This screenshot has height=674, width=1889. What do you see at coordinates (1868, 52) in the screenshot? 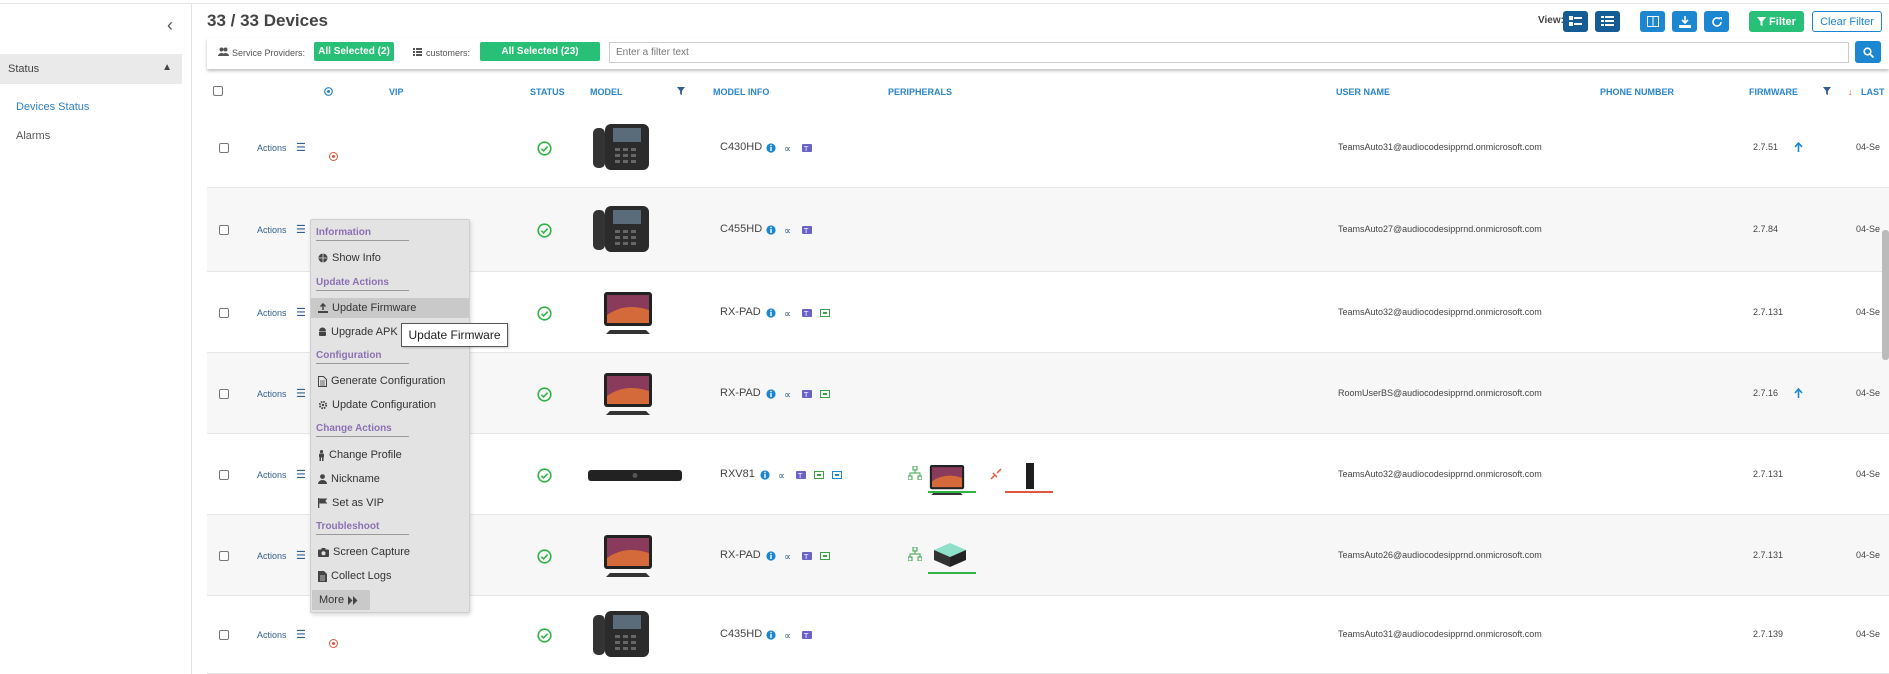
I see `search-button` at bounding box center [1868, 52].